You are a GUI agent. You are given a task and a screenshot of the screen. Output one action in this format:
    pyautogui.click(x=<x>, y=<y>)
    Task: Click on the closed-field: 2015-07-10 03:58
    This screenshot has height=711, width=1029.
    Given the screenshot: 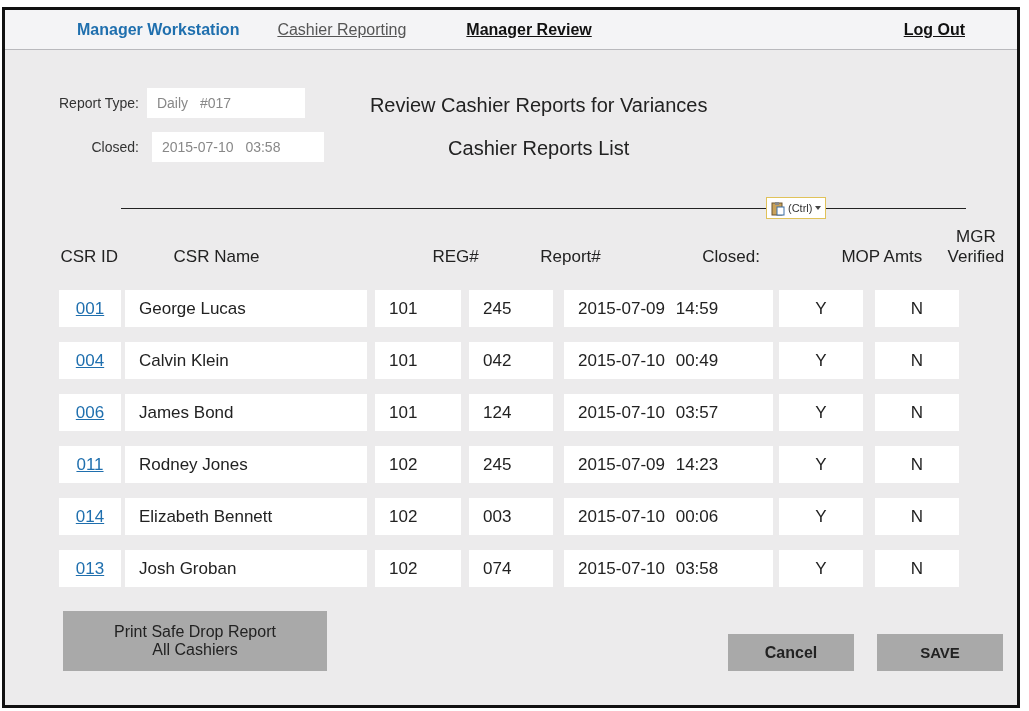 What is the action you would take?
    pyautogui.click(x=237, y=147)
    